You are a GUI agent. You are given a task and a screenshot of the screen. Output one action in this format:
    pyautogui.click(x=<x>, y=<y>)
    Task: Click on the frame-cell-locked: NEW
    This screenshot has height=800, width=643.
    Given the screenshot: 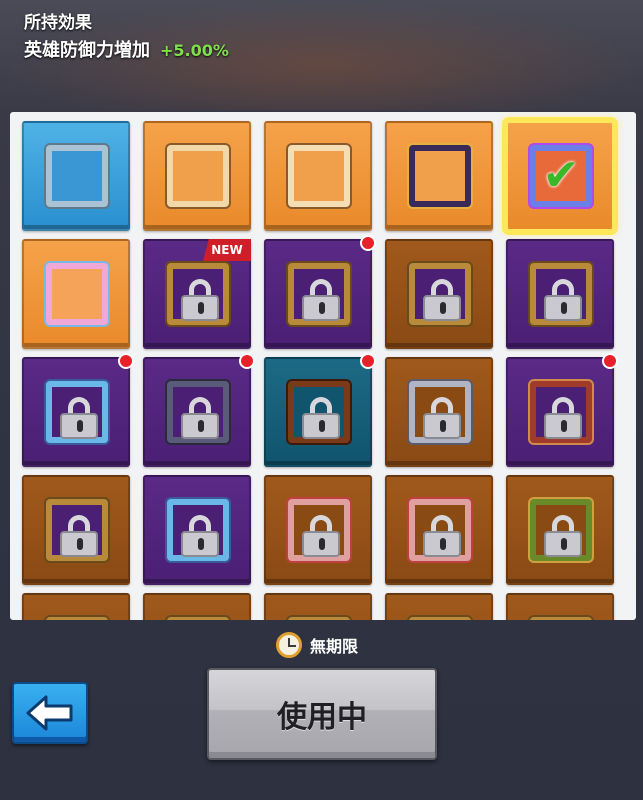 What is the action you would take?
    pyautogui.click(x=197, y=294)
    